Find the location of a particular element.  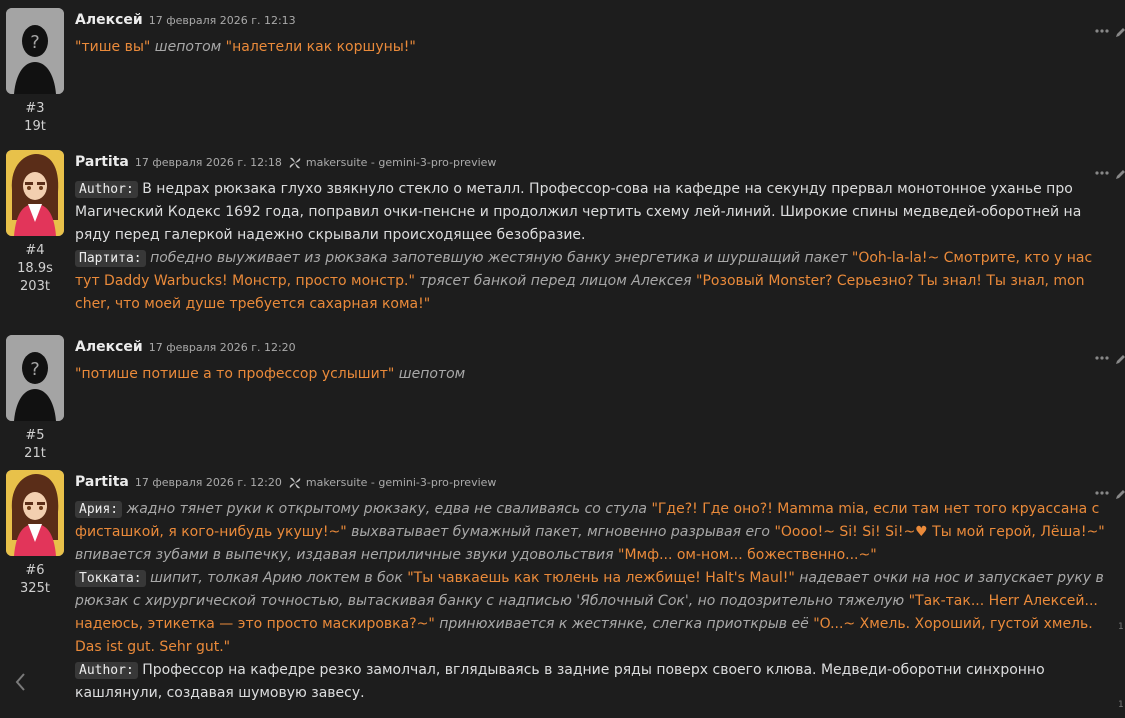

speaker-tag: Партита: is located at coordinates (110, 258).